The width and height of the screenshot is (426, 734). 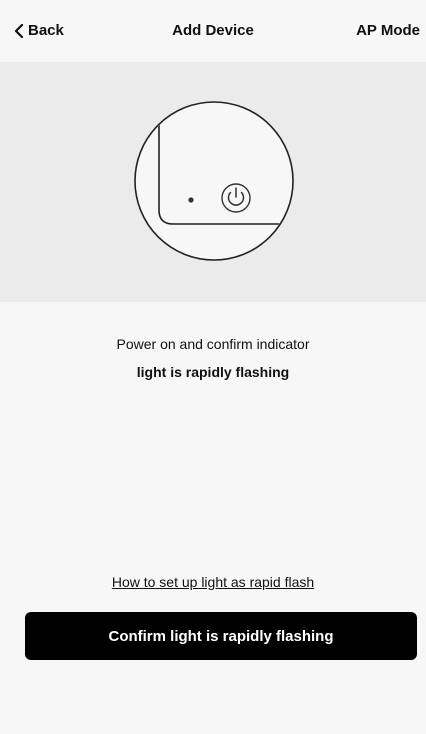 What do you see at coordinates (19, 30) in the screenshot?
I see `chevron-left-icon` at bounding box center [19, 30].